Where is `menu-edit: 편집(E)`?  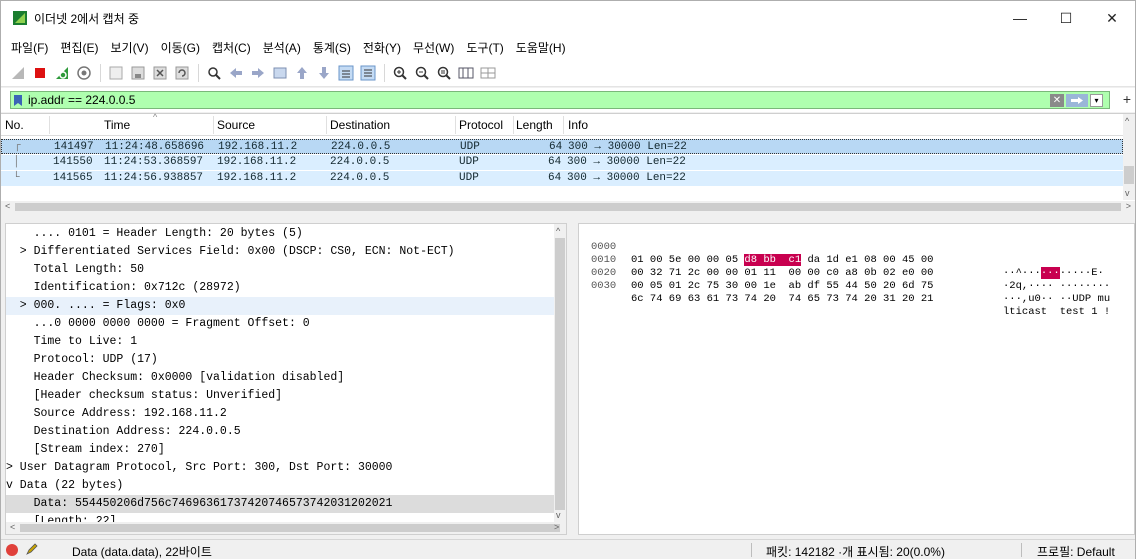
menu-edit: 편집(E) is located at coordinates (79, 48).